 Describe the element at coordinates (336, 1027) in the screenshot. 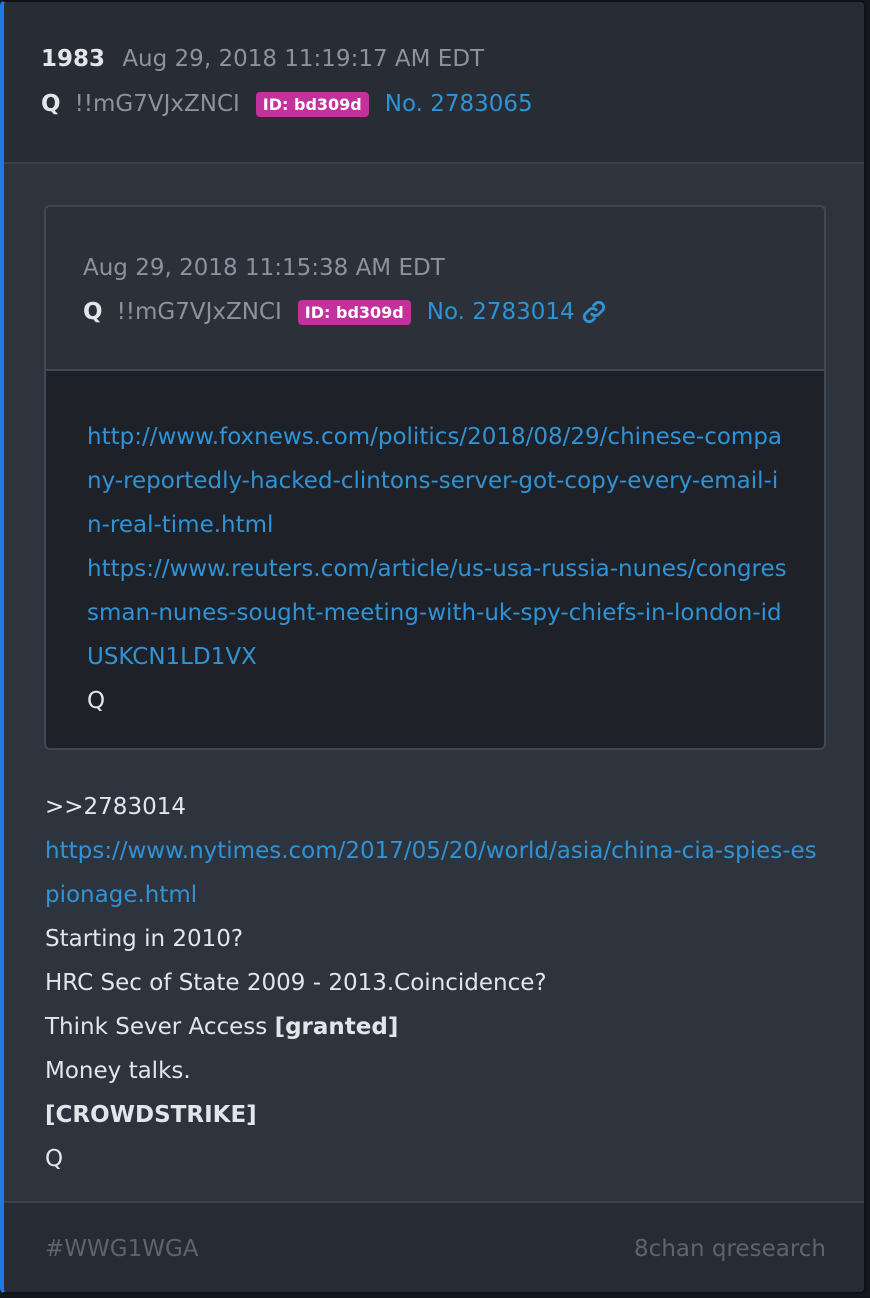

I see `body-line-3-bold: [granted]` at that location.